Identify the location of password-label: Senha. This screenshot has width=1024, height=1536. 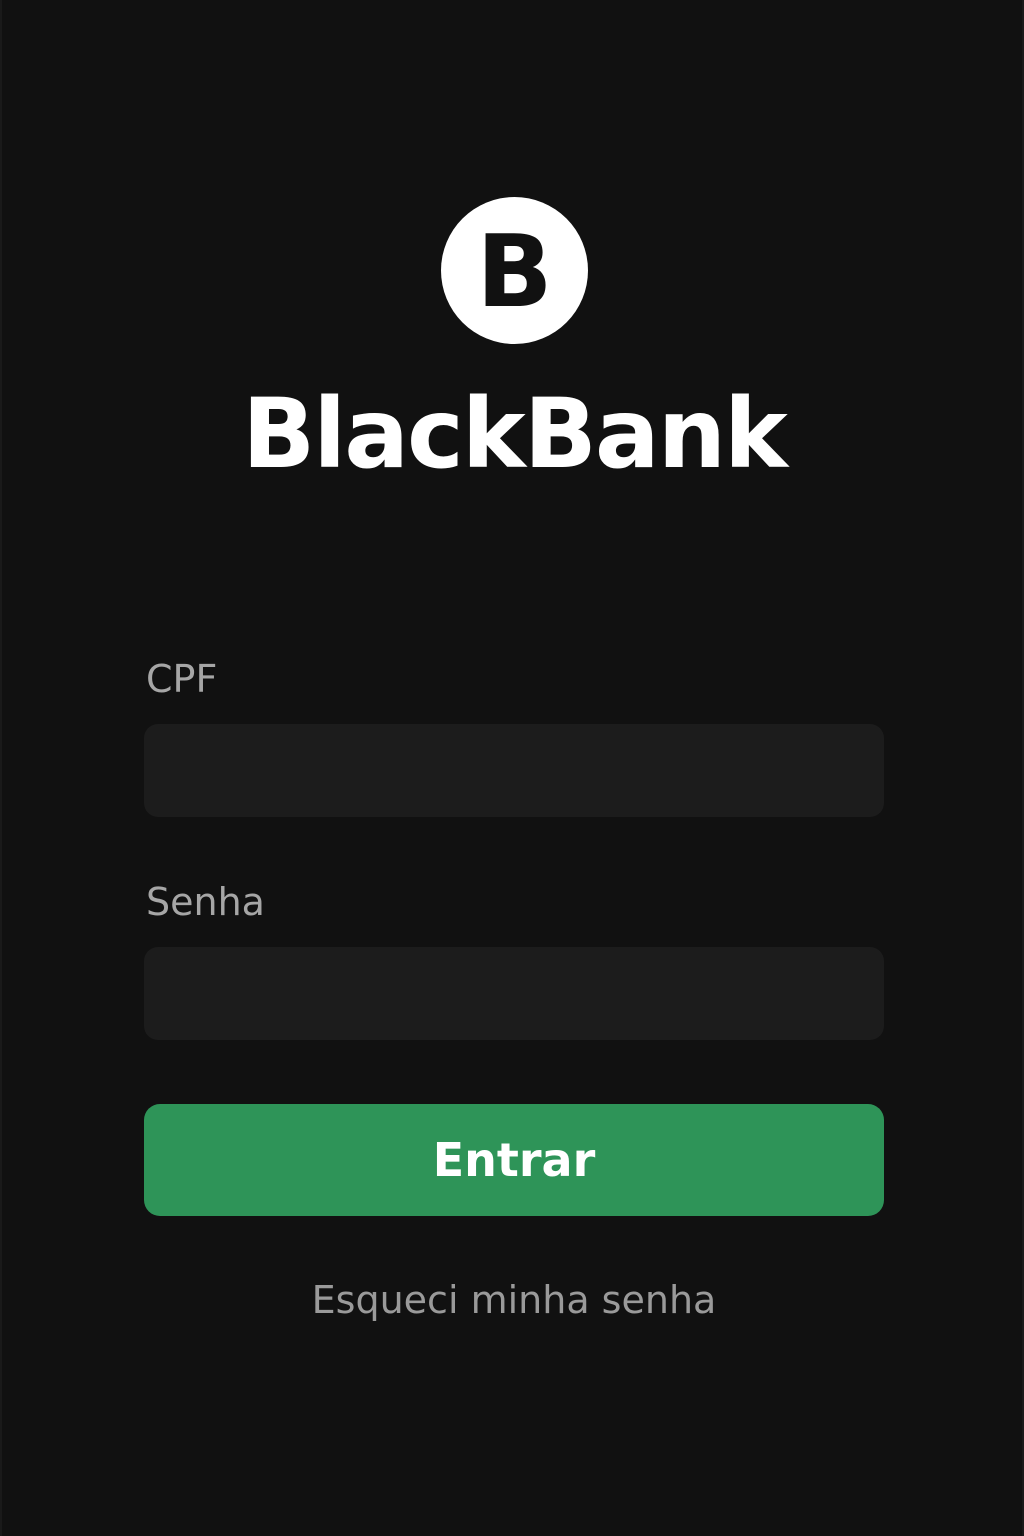
(205, 902).